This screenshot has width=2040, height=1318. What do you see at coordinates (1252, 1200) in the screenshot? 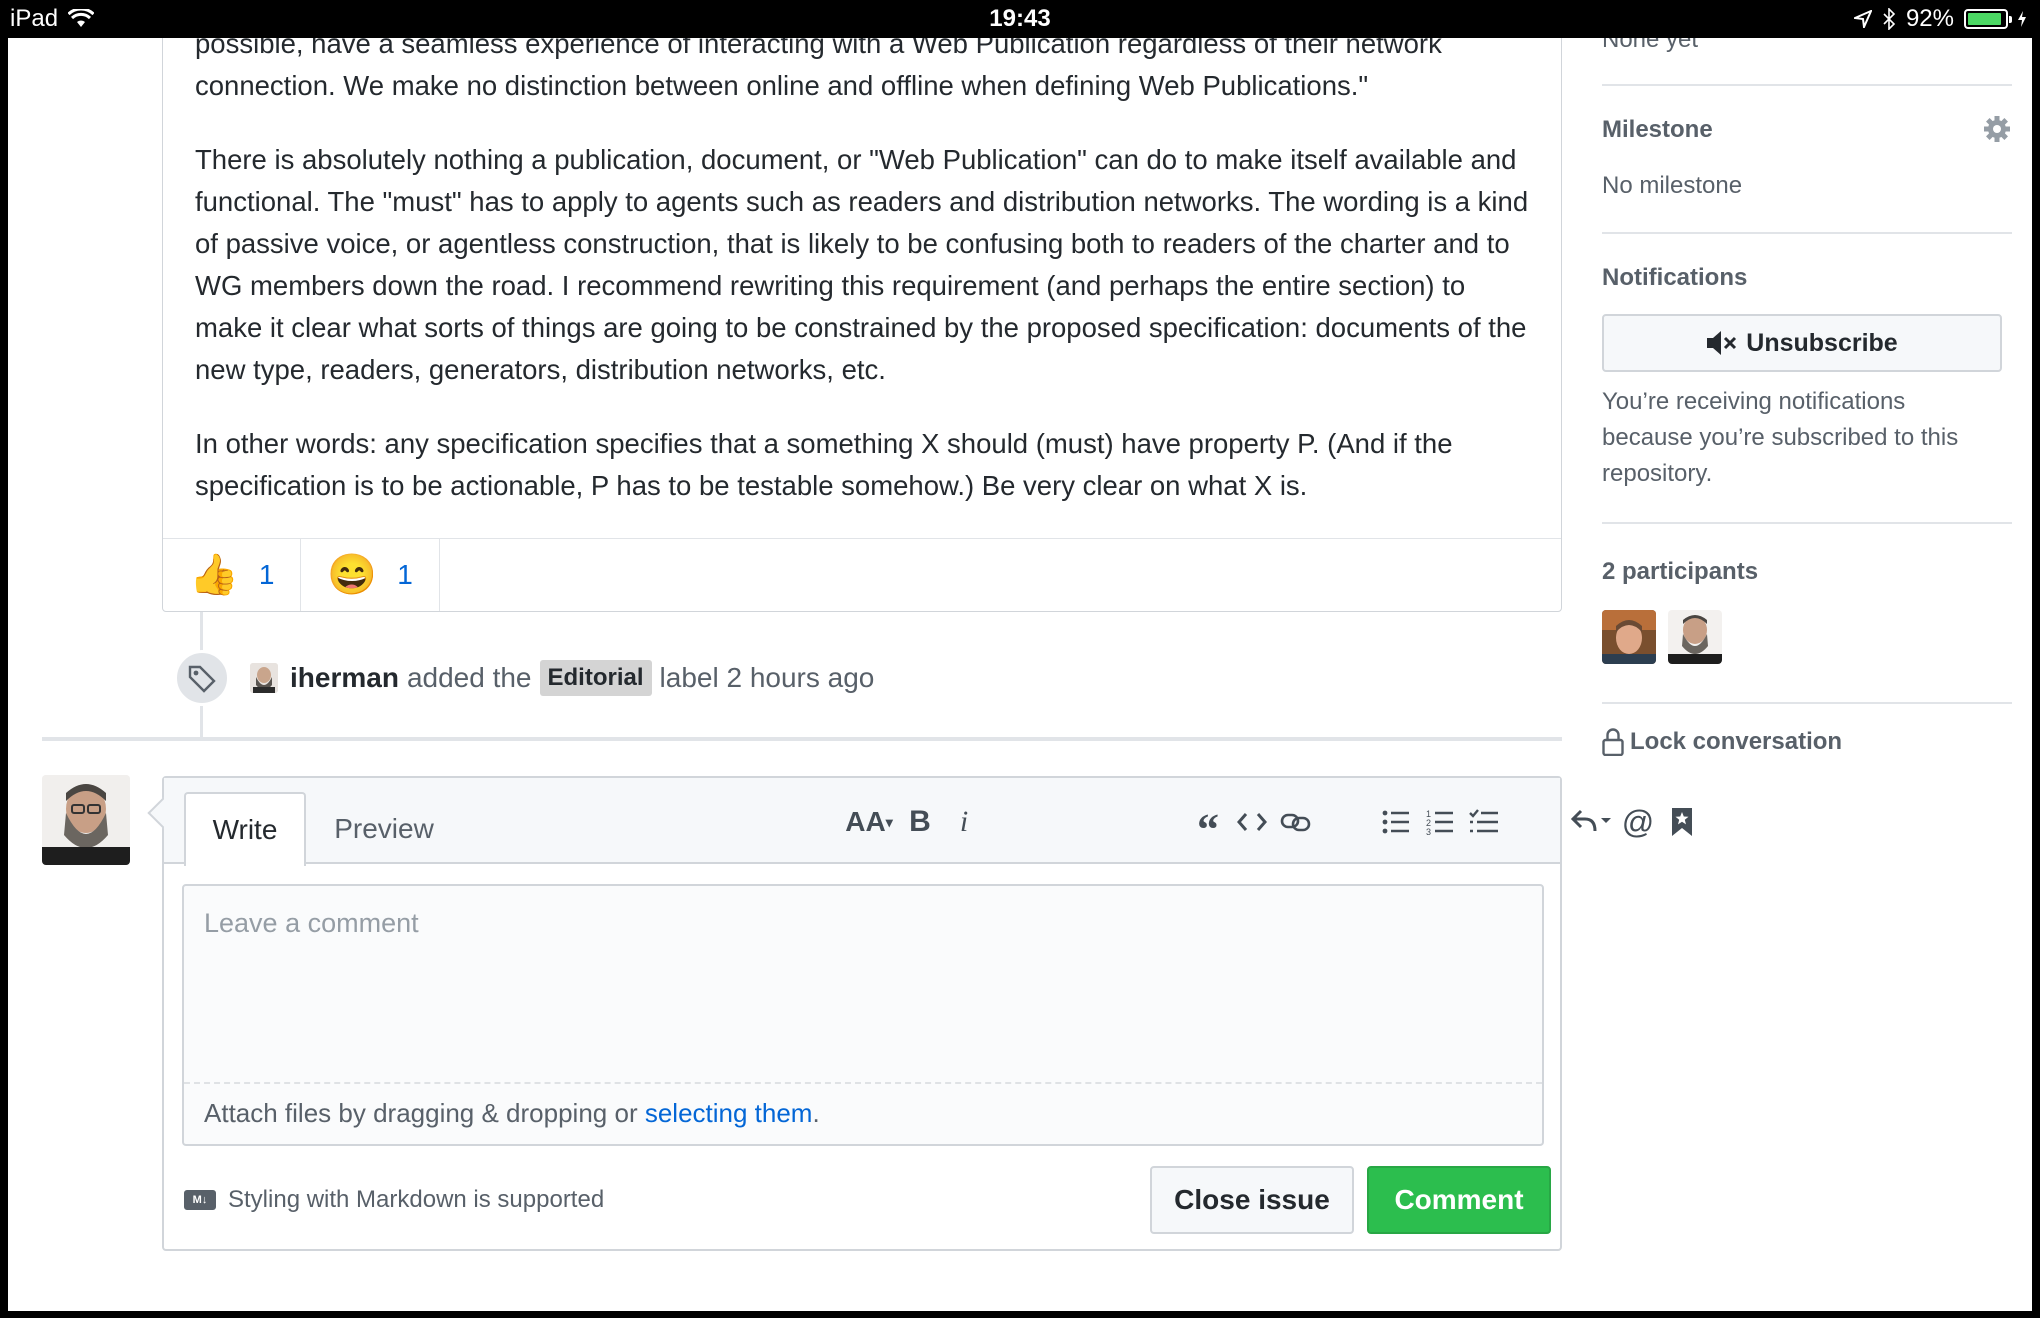
I see `close-issue-button: Close issue` at bounding box center [1252, 1200].